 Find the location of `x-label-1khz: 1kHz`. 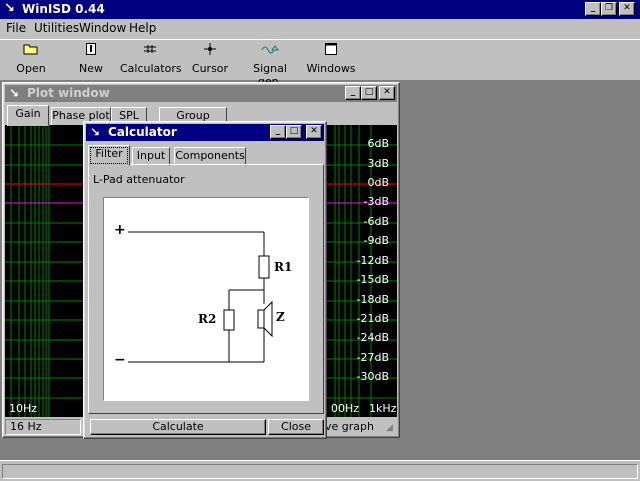

x-label-1khz: 1kHz is located at coordinates (383, 408).